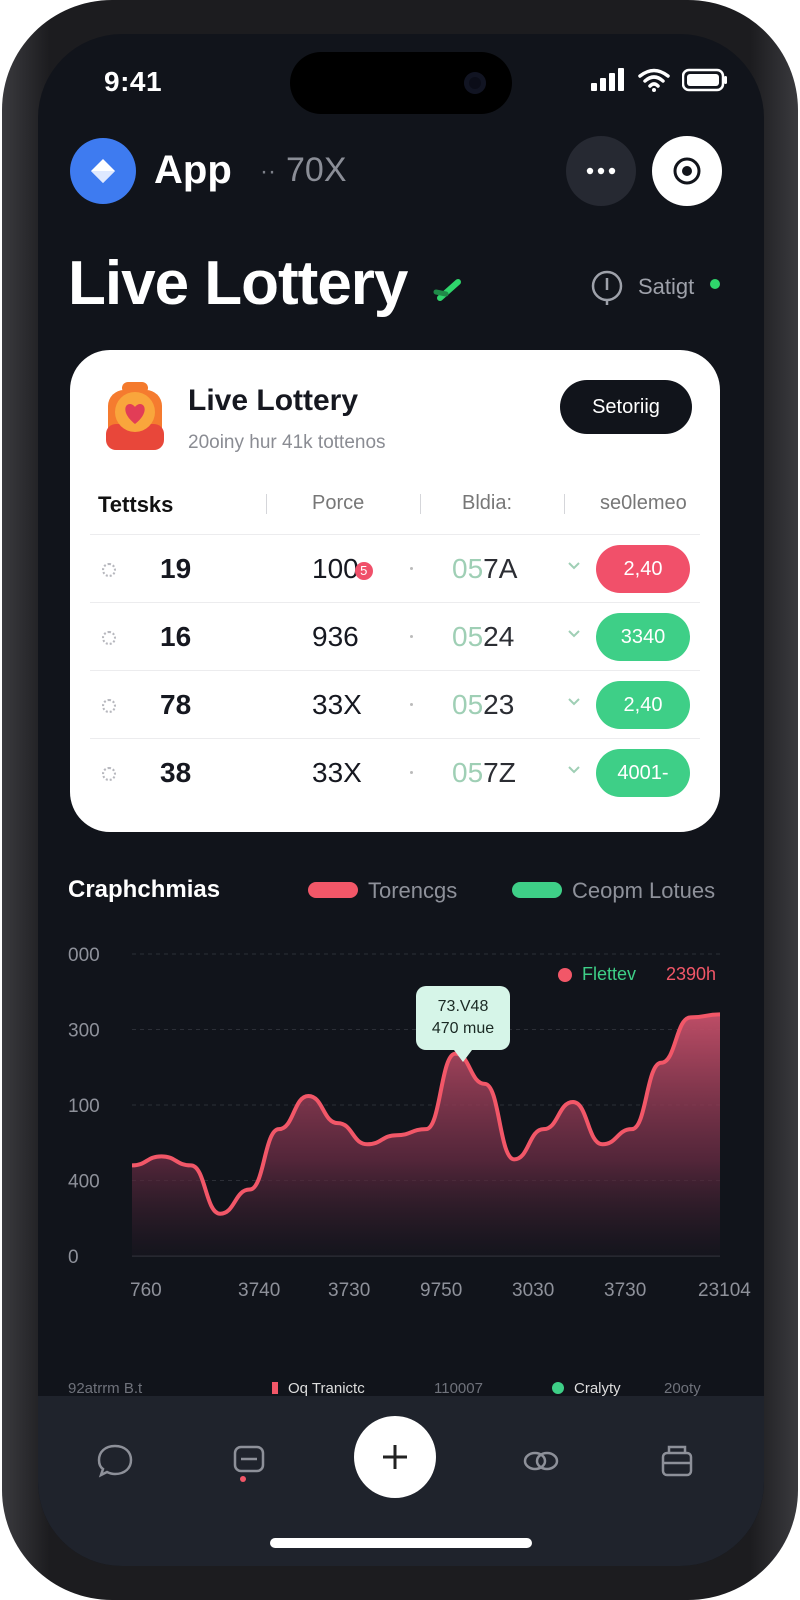 This screenshot has width=800, height=1600. I want to click on y-tick-label: 0, so click(73, 1257).